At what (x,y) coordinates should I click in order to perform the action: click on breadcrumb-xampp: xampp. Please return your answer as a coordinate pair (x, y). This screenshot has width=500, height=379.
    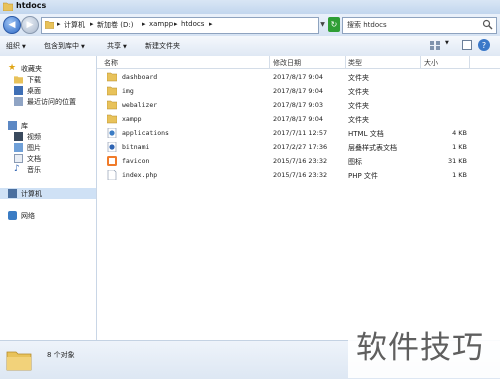
    Looking at the image, I should click on (161, 24).